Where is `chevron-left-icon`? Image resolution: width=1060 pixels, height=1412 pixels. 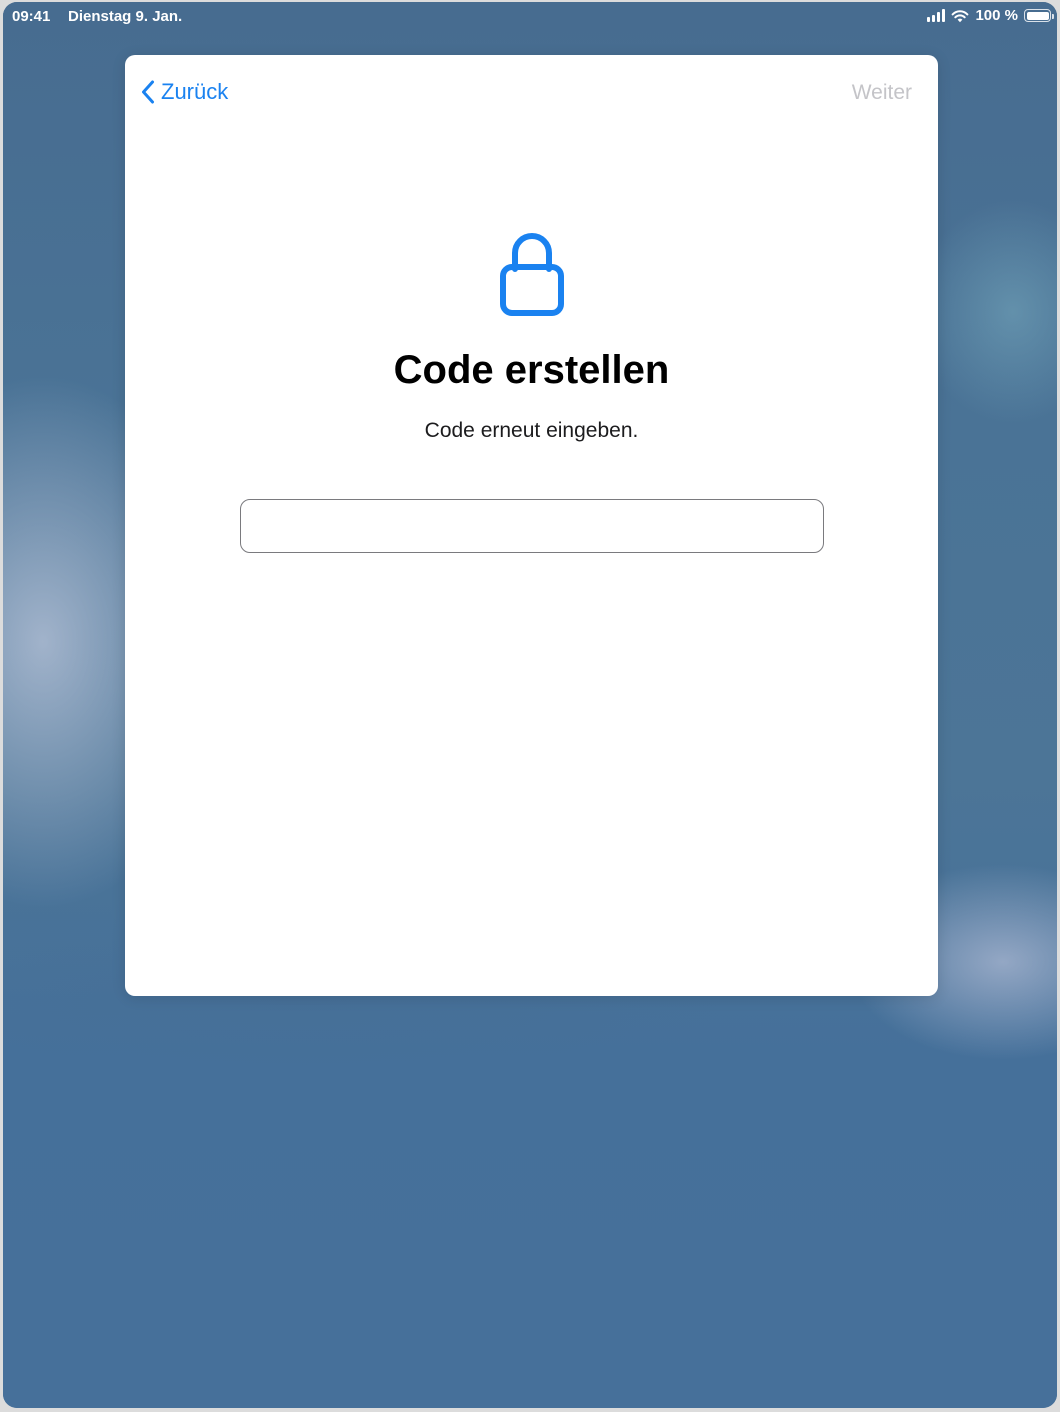 chevron-left-icon is located at coordinates (148, 92).